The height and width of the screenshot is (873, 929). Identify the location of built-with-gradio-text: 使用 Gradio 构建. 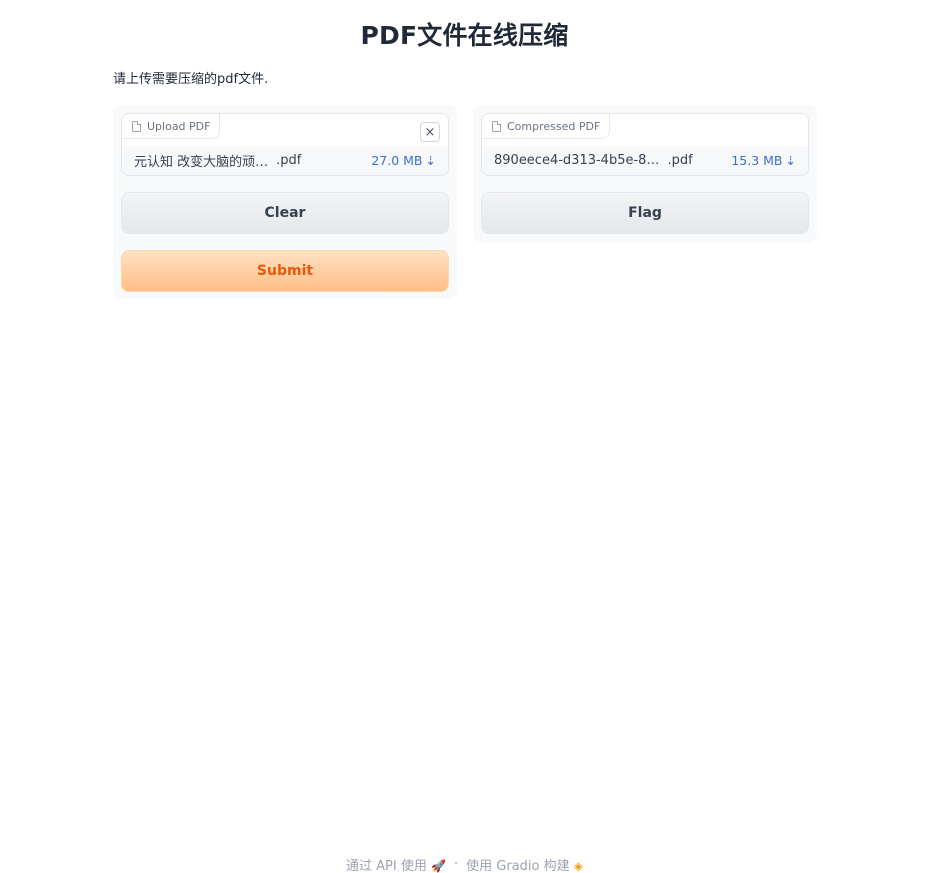
(518, 866).